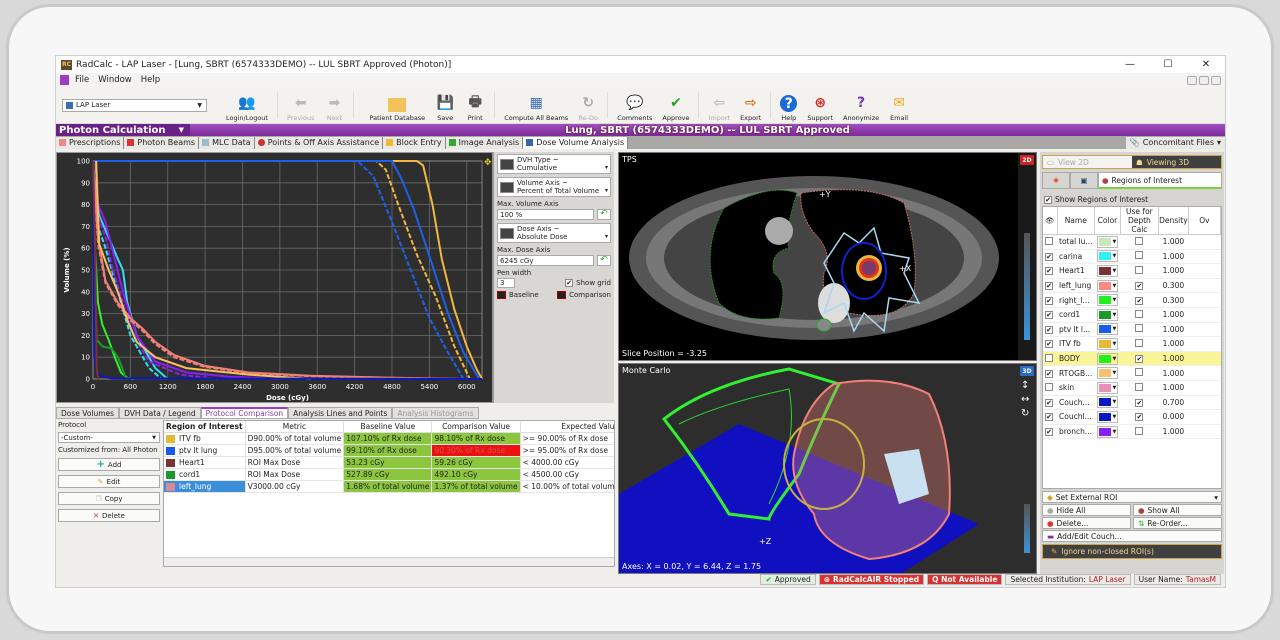  What do you see at coordinates (1132, 403) in the screenshot?
I see `roi-row: ✔ Couch... ▼ ✔ 0.700` at bounding box center [1132, 403].